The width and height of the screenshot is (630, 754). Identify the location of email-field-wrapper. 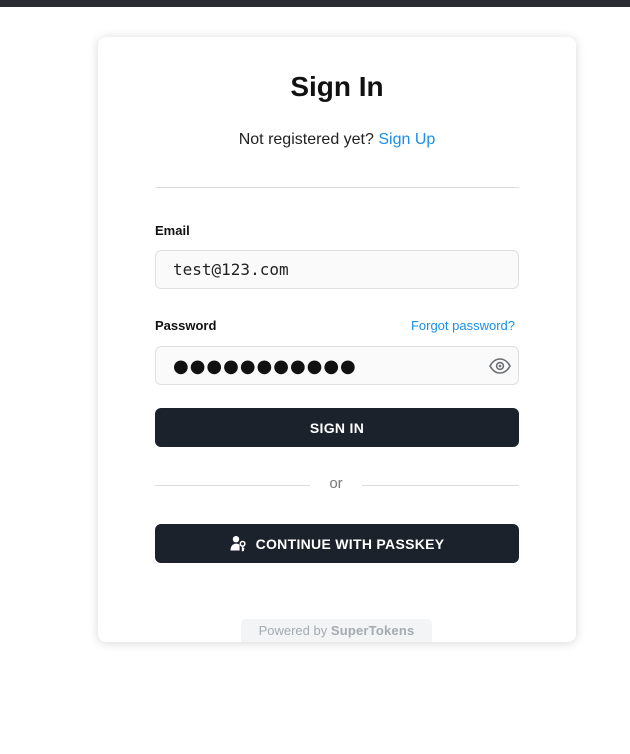
(337, 269).